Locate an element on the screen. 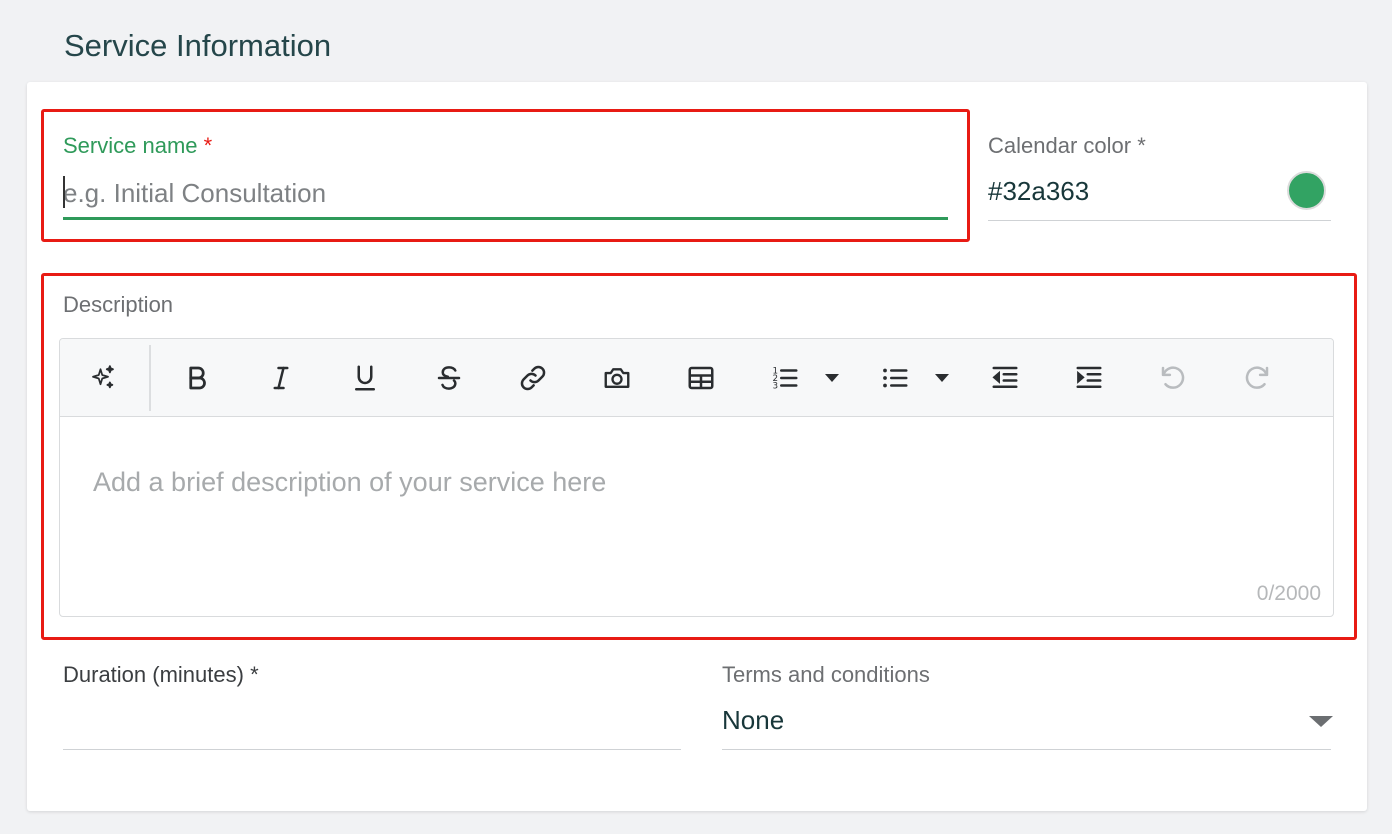  italic-icon is located at coordinates (281, 378).